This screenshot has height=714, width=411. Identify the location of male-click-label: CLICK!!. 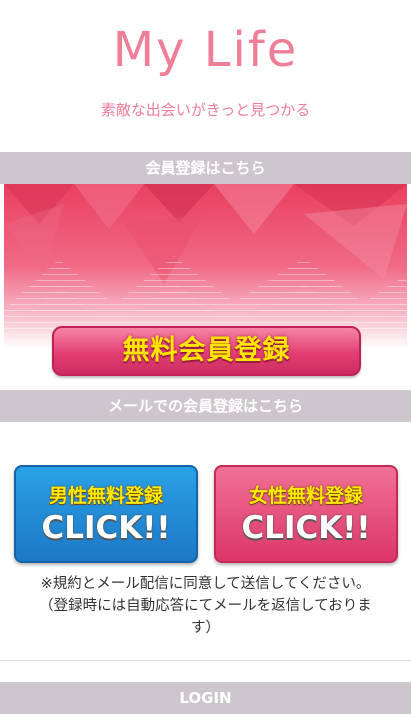
(106, 528).